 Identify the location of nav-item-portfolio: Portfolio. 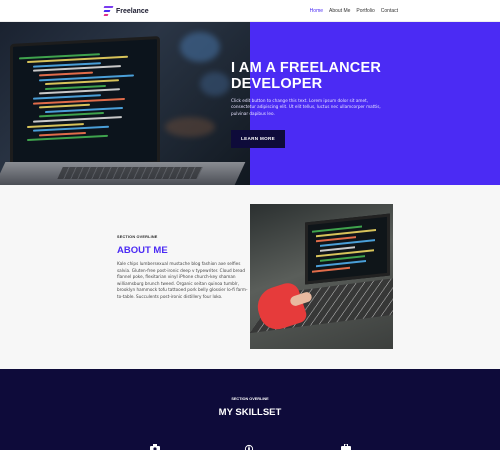
(365, 11).